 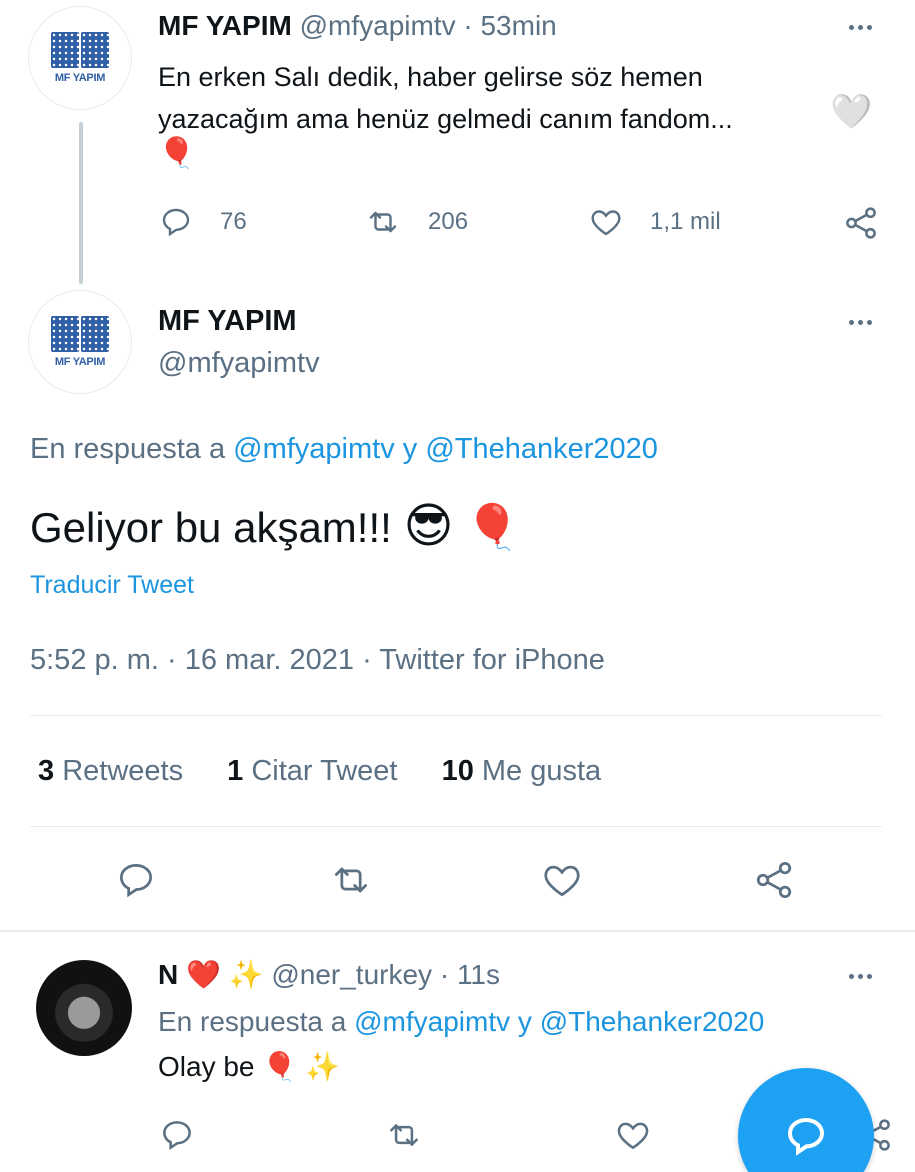 I want to click on main-retweet-button, so click(x=351, y=882).